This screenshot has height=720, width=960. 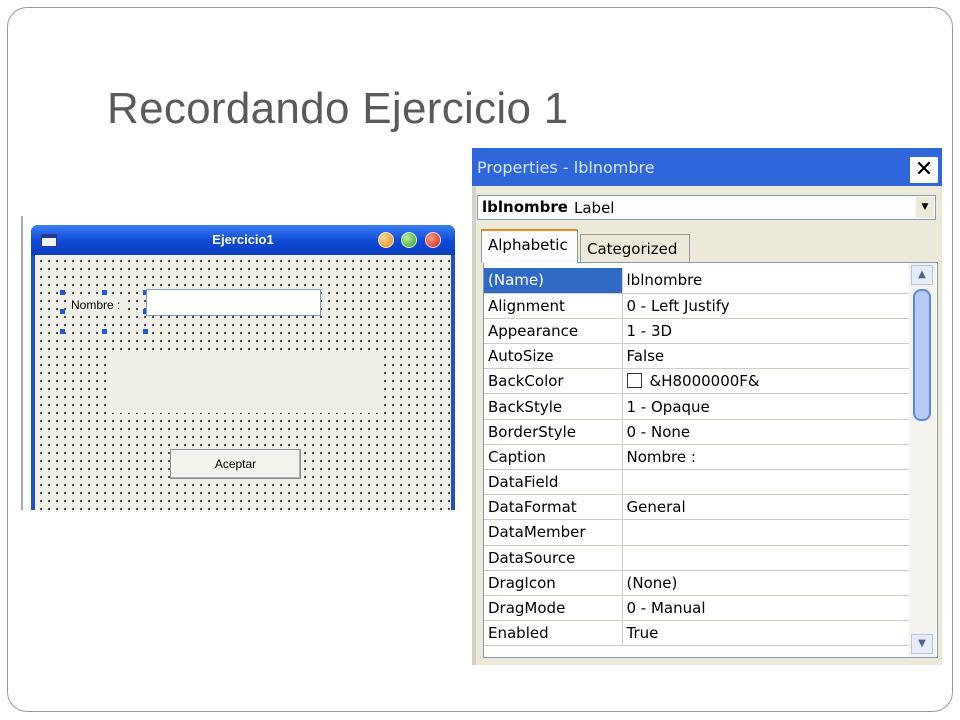 What do you see at coordinates (553, 281) in the screenshot?
I see `property-name: (Name)` at bounding box center [553, 281].